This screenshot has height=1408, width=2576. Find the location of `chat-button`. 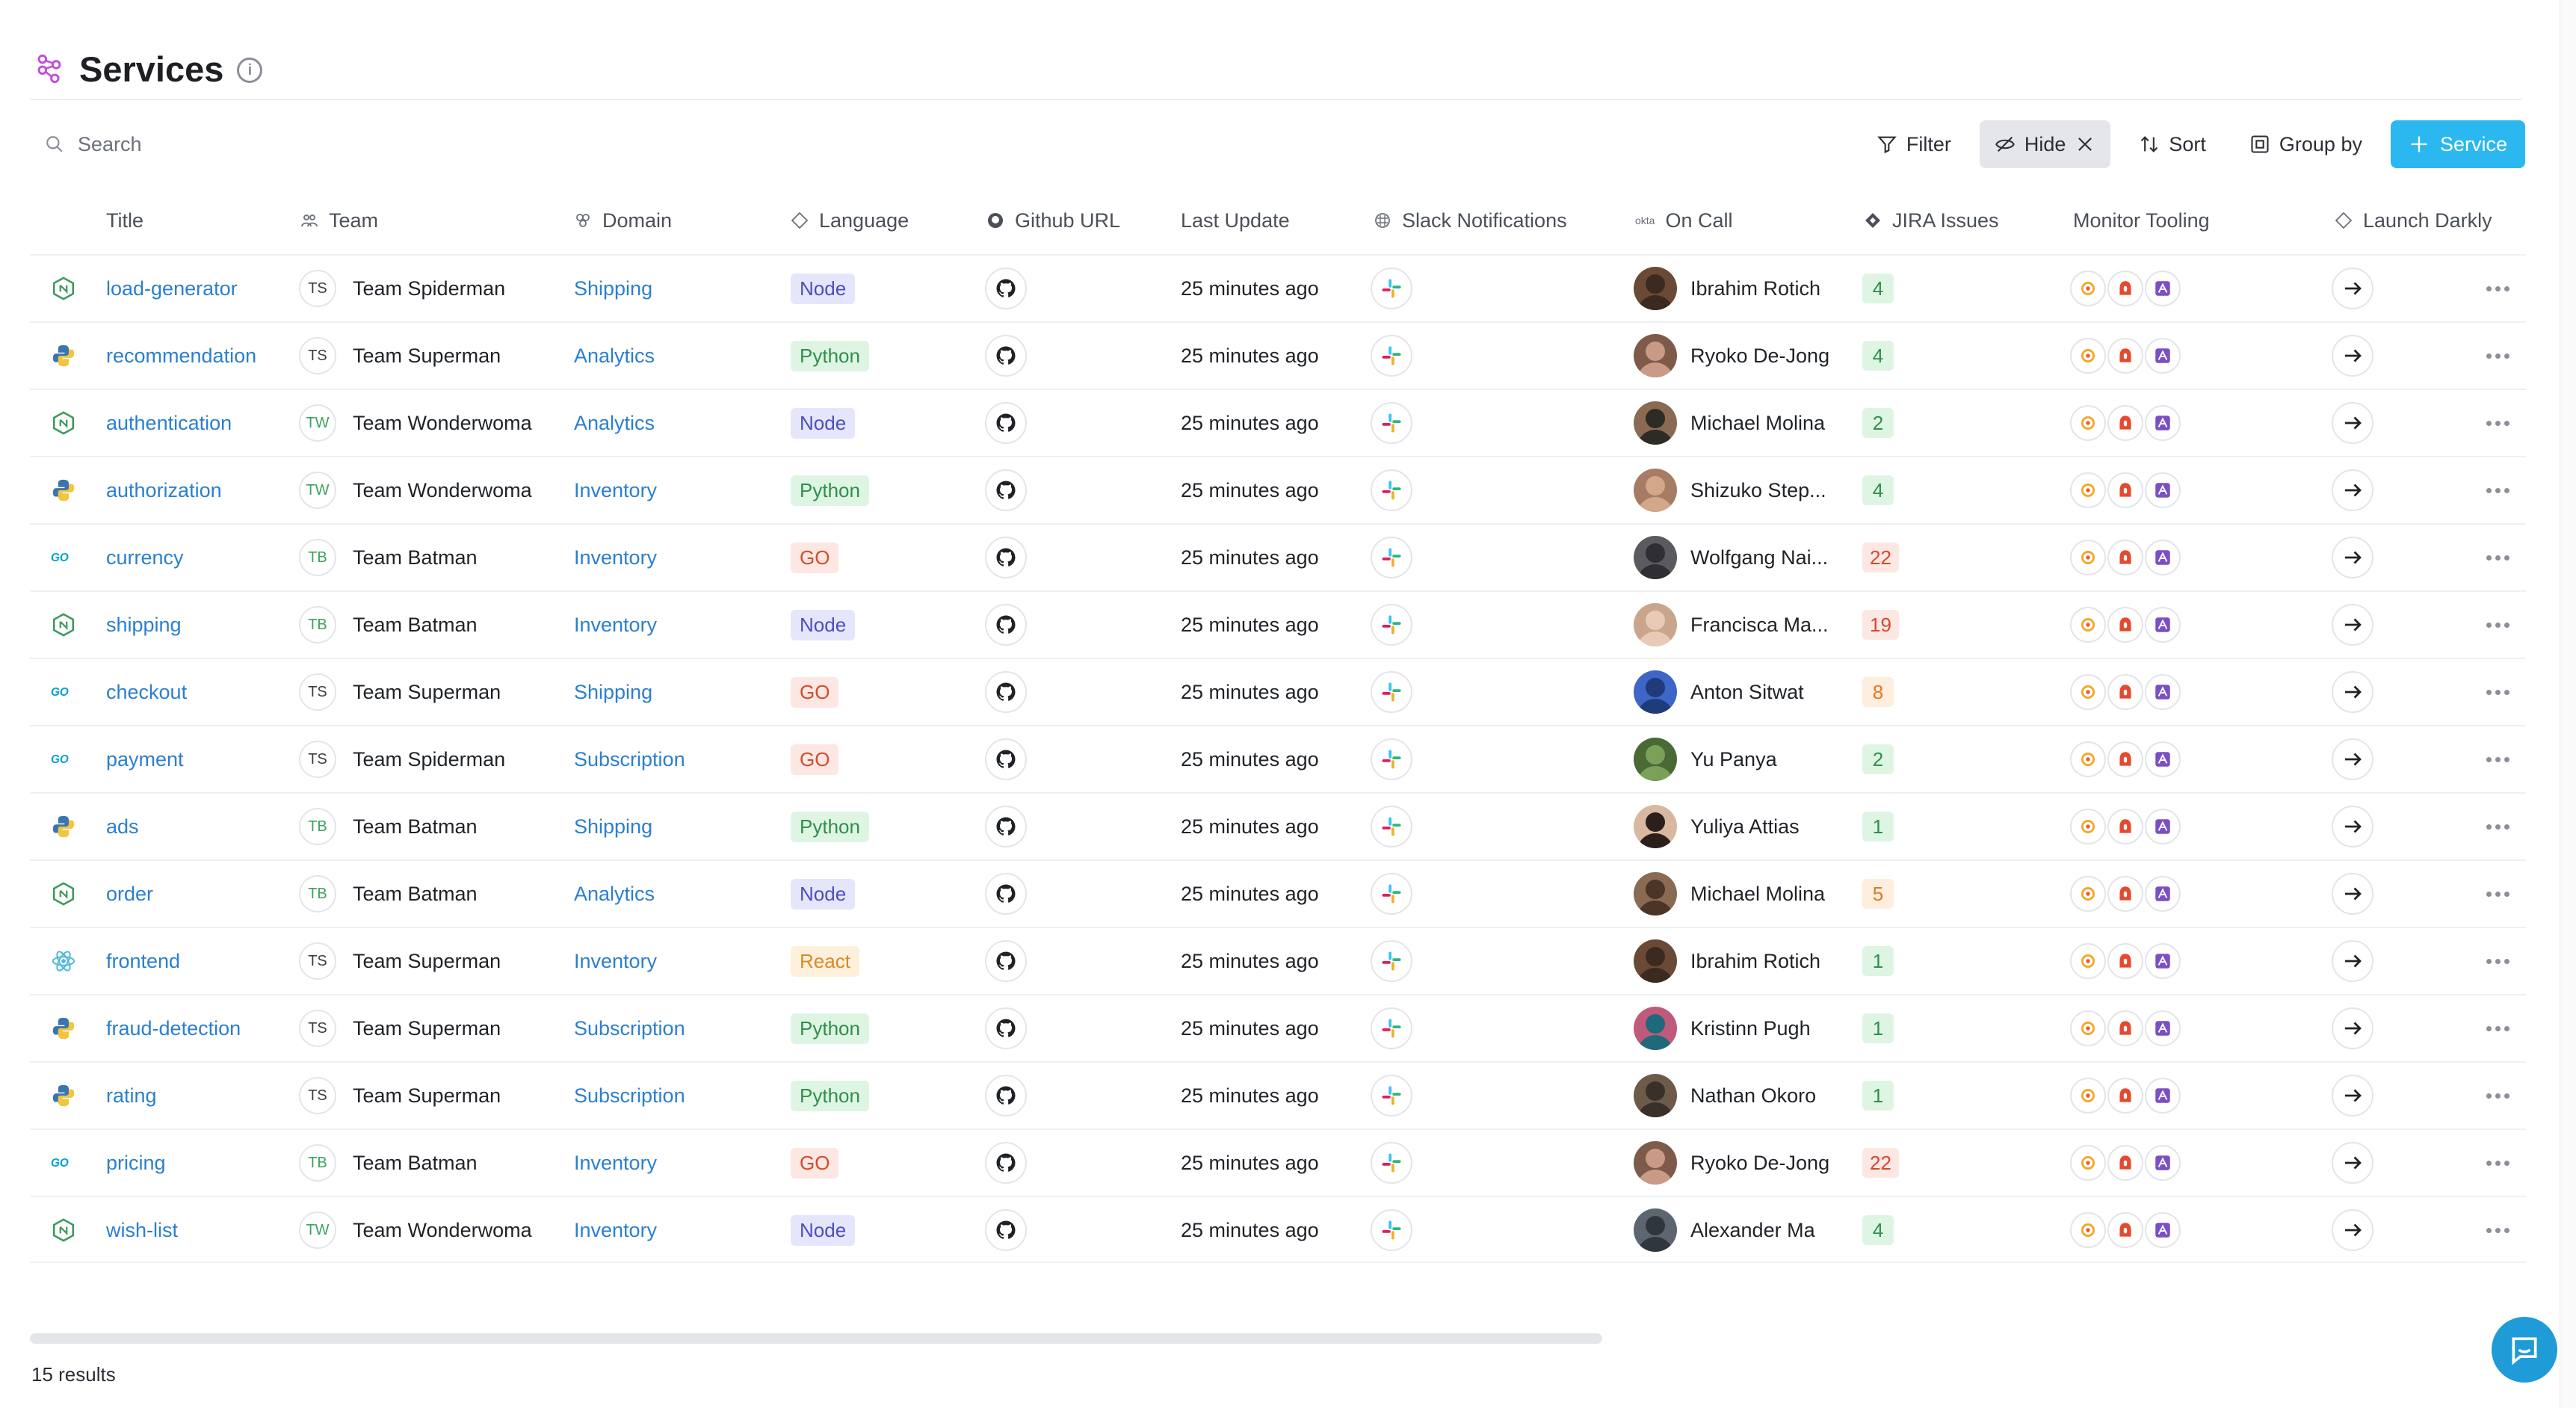

chat-button is located at coordinates (2524, 1350).